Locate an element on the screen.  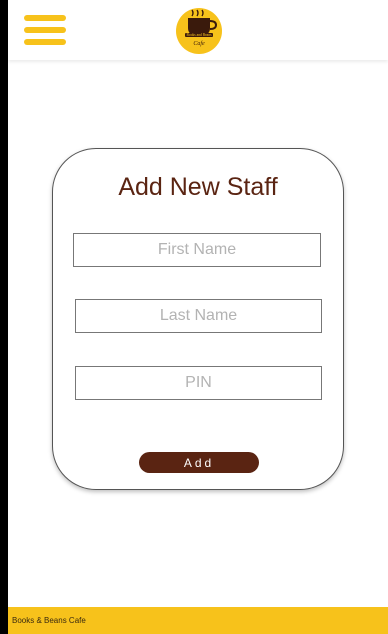
top-bar: Books and Beans Cafe is located at coordinates (198, 30).